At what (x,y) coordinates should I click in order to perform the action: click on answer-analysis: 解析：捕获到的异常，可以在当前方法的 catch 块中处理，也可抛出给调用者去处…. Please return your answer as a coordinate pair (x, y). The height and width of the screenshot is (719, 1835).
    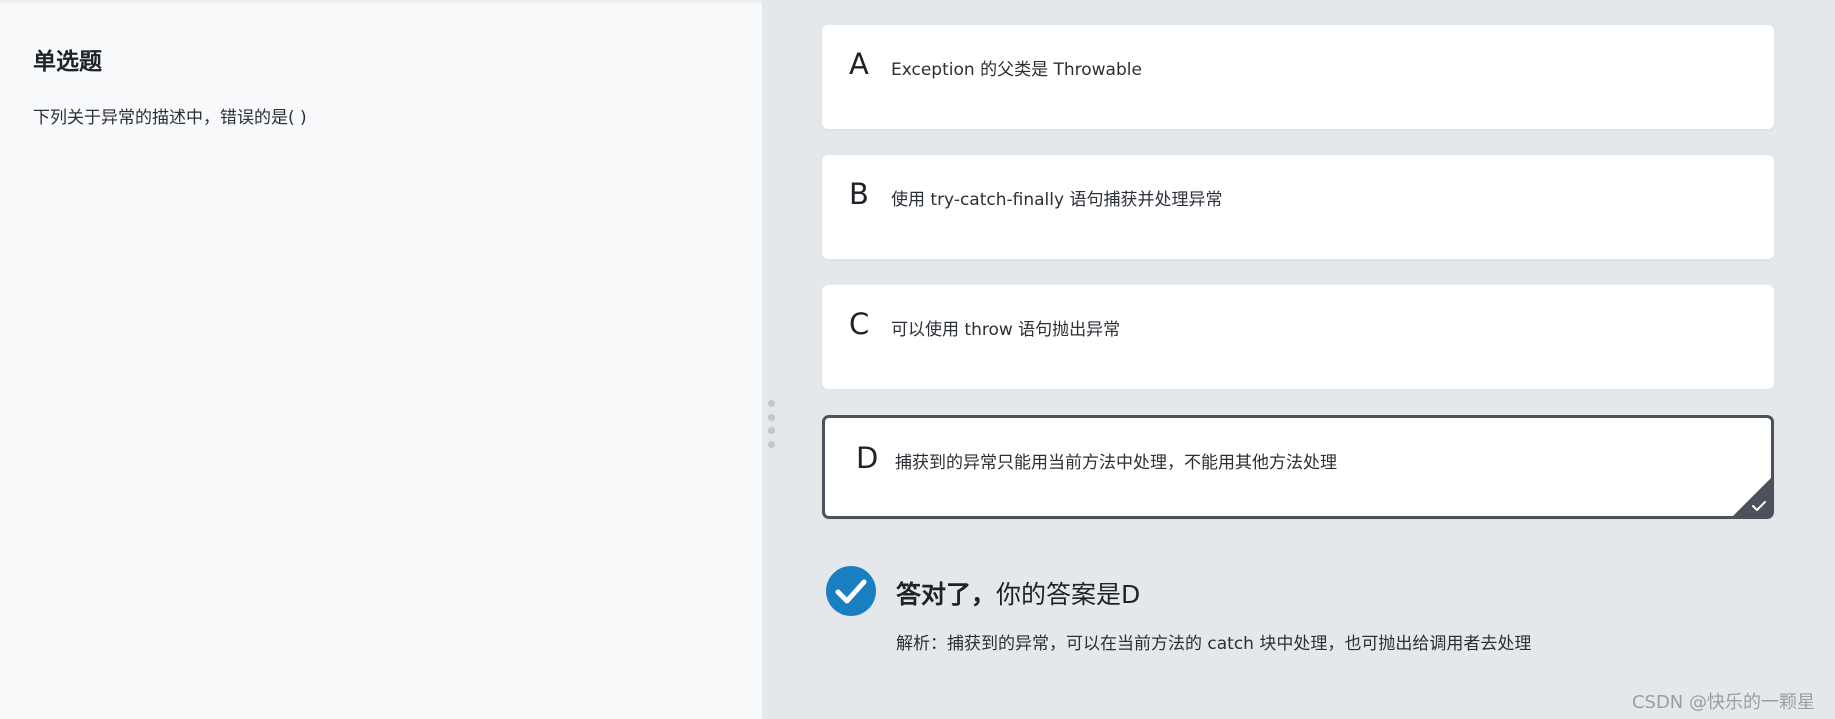
    Looking at the image, I should click on (1214, 644).